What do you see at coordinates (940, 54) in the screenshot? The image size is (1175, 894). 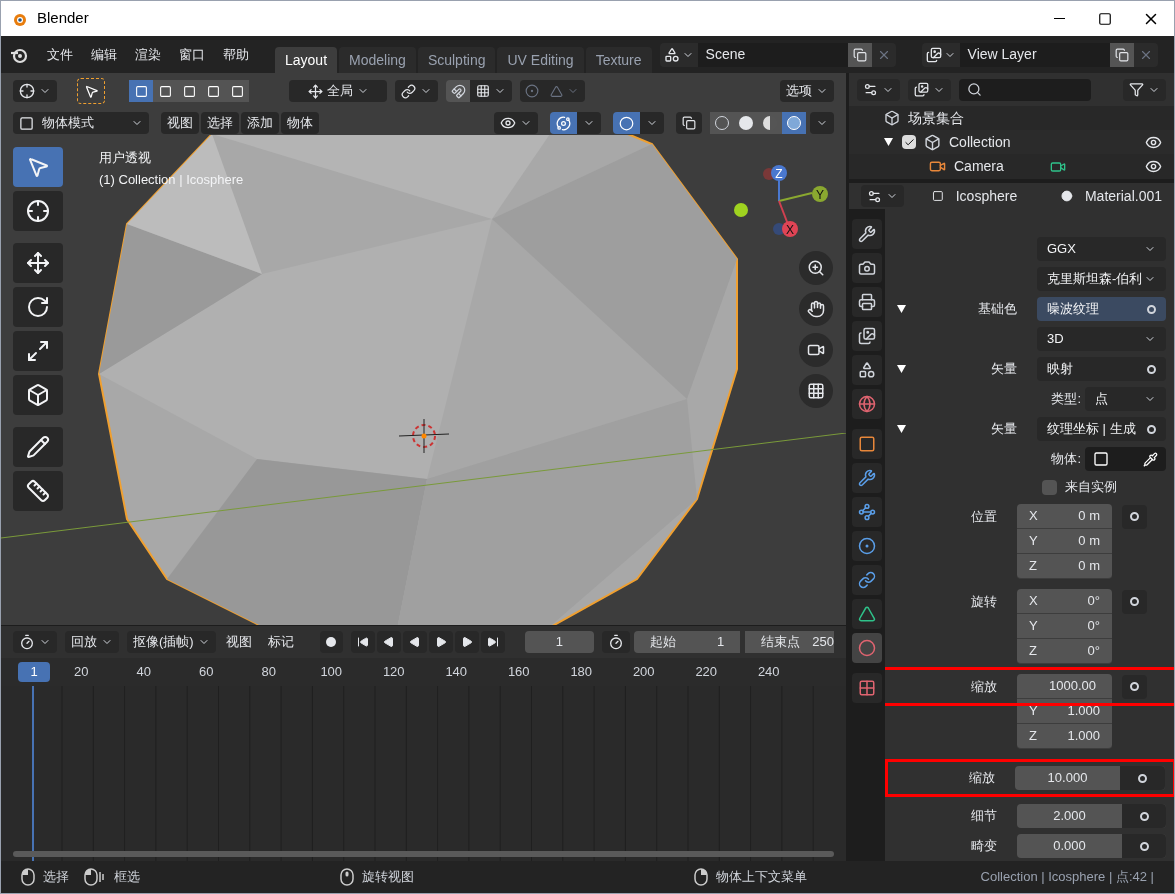 I see `view-layer-selector` at bounding box center [940, 54].